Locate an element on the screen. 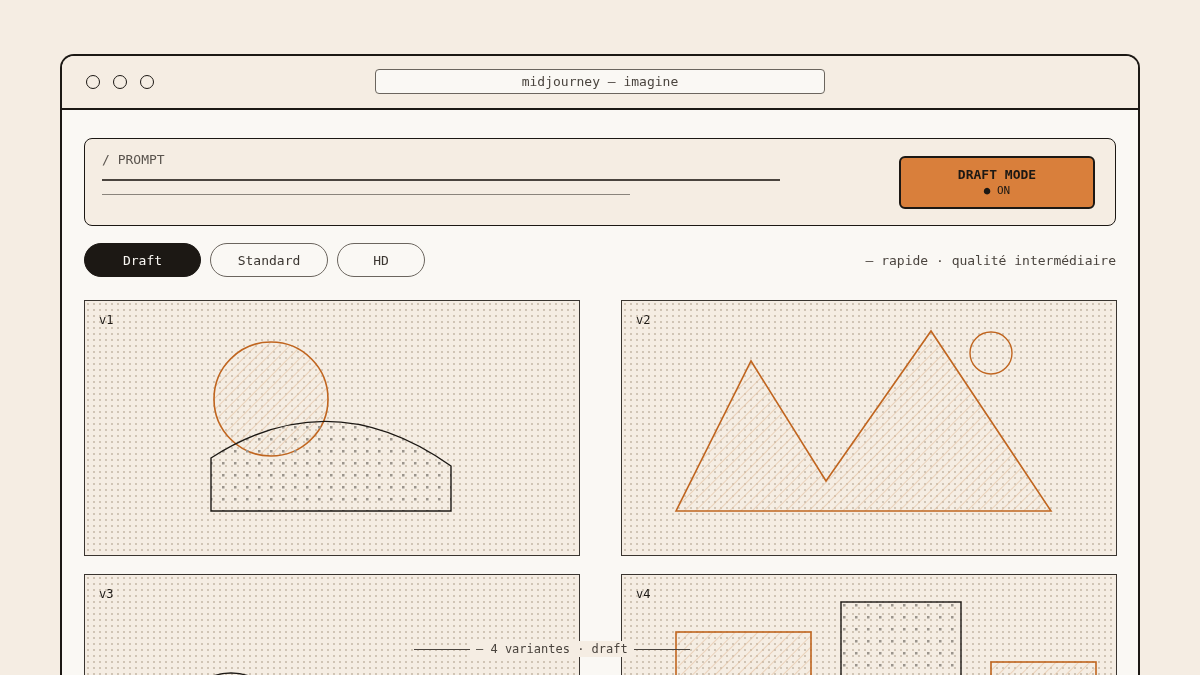 The height and width of the screenshot is (675, 1200). sun-circle-drawing is located at coordinates (991, 353).